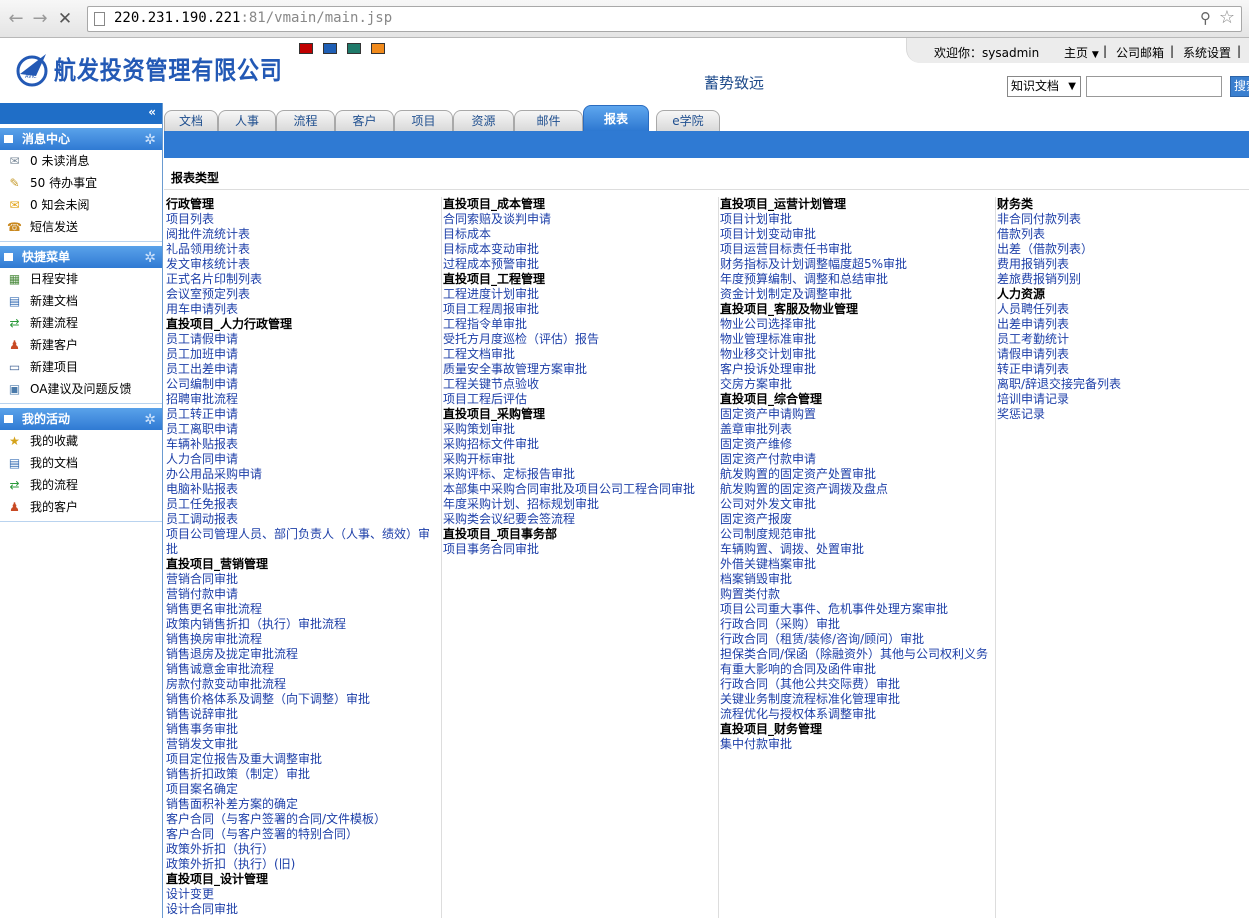 This screenshot has height=918, width=1249. I want to click on report-link: 客户合同（与客户签署的合同/文件模板）, so click(303, 819).